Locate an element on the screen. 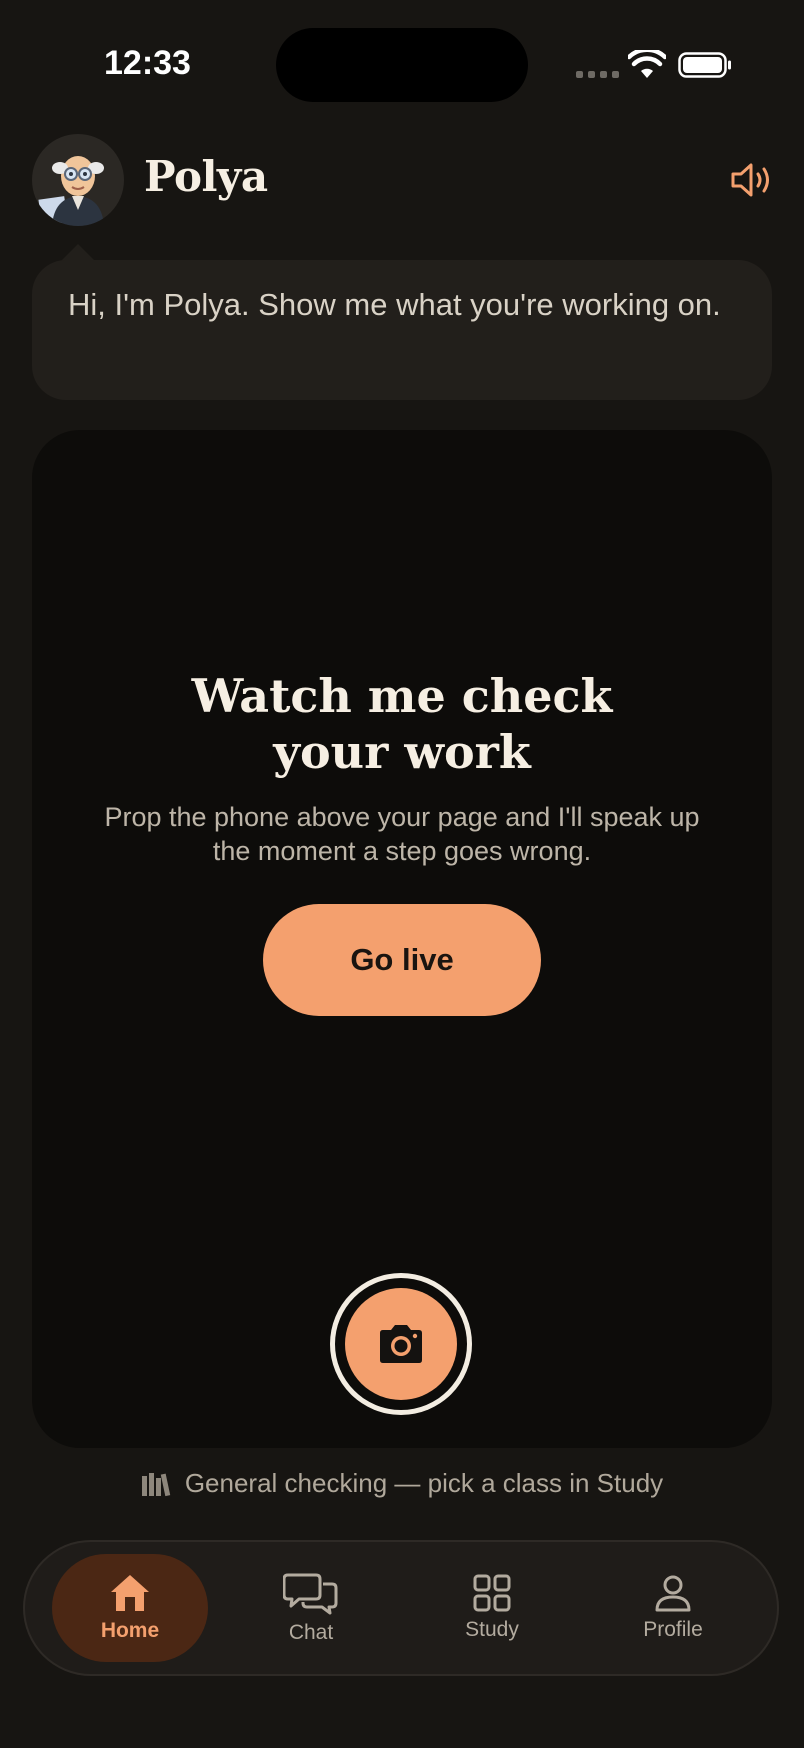  status-time: 12:33 is located at coordinates (147, 63).